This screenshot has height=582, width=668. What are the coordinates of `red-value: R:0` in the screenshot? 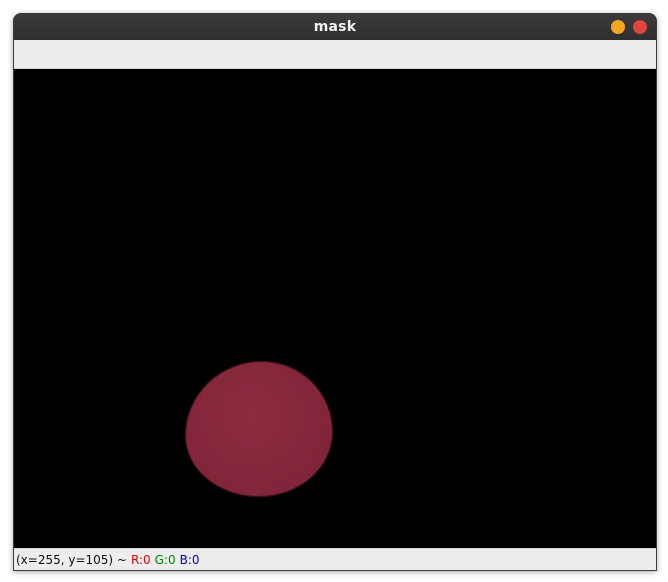 It's located at (140, 560).